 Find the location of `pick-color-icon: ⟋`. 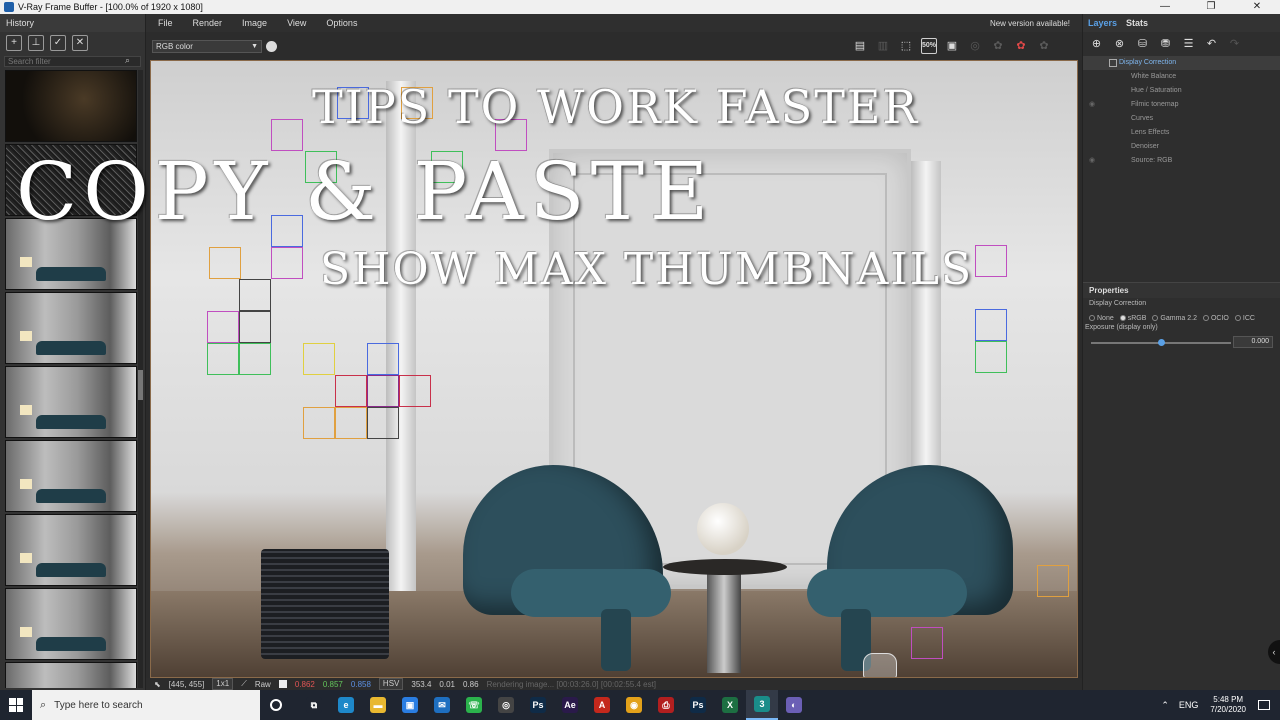

pick-color-icon: ⟋ is located at coordinates (244, 684).